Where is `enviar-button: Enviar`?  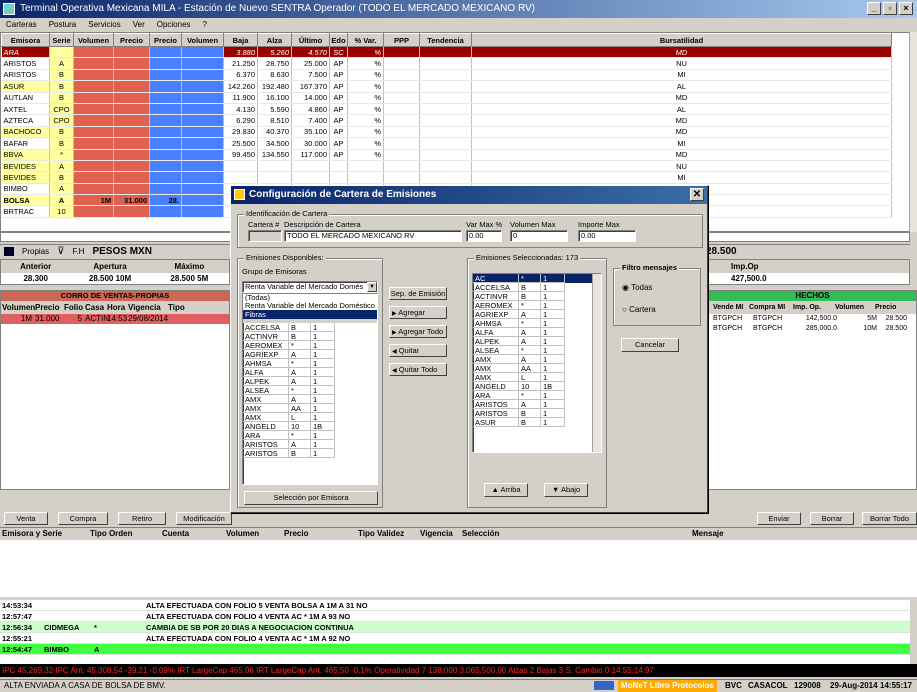 enviar-button: Enviar is located at coordinates (779, 518).